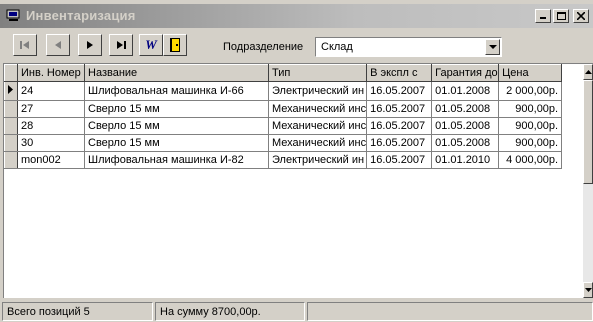 The height and width of the screenshot is (322, 593). I want to click on cell: 2 000,00р., so click(530, 91).